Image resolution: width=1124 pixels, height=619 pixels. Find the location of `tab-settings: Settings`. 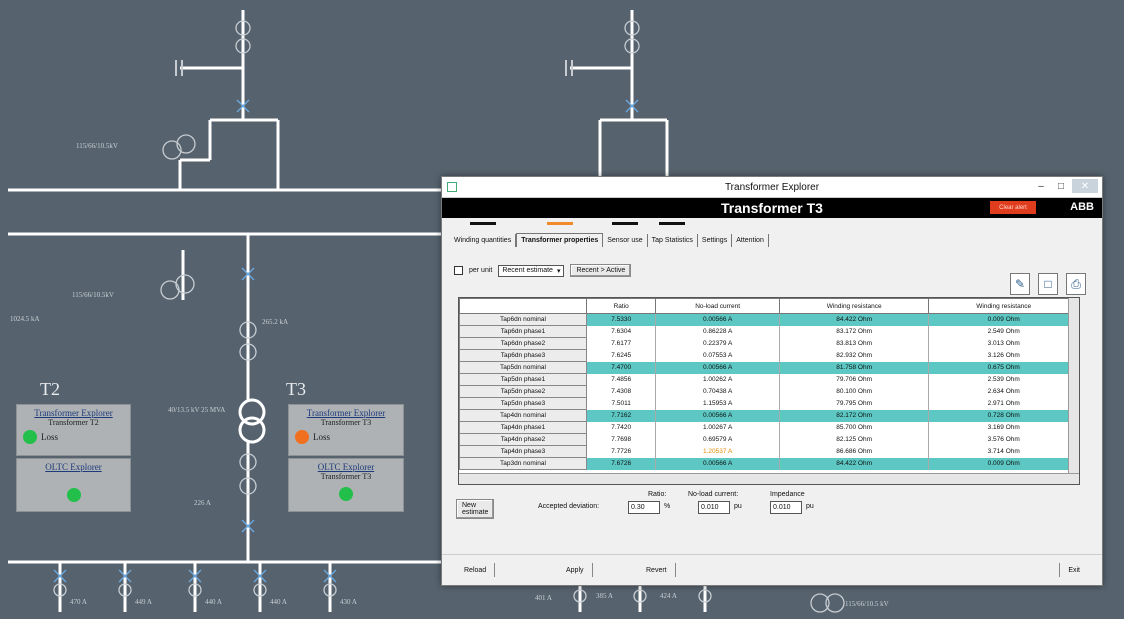

tab-settings: Settings is located at coordinates (715, 240).